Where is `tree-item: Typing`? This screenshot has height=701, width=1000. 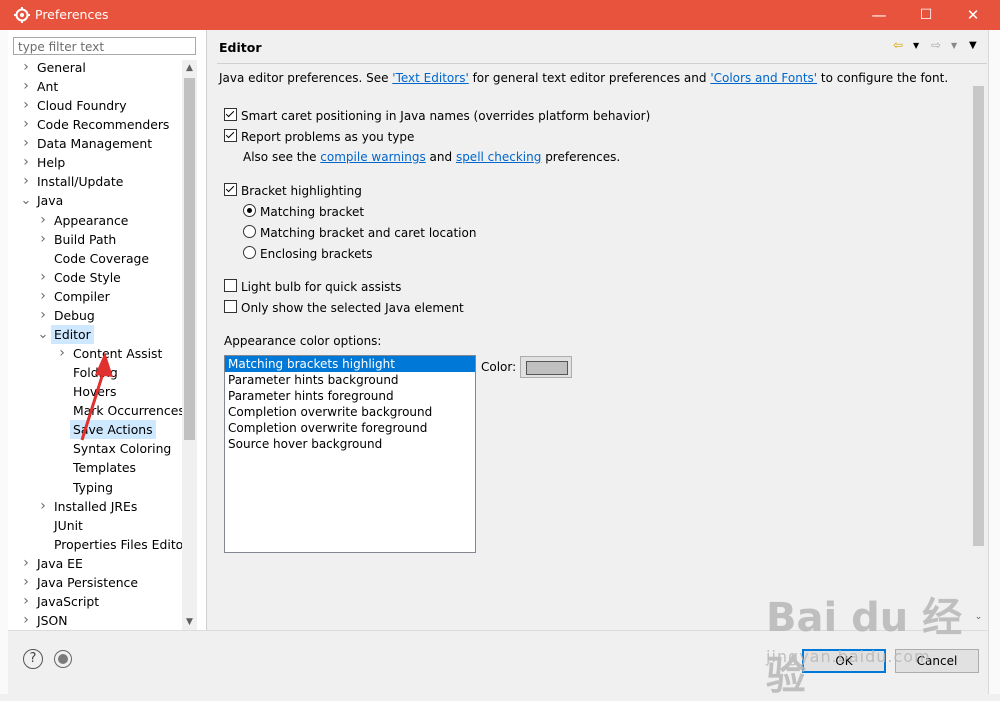
tree-item: Typing is located at coordinates (97, 487).